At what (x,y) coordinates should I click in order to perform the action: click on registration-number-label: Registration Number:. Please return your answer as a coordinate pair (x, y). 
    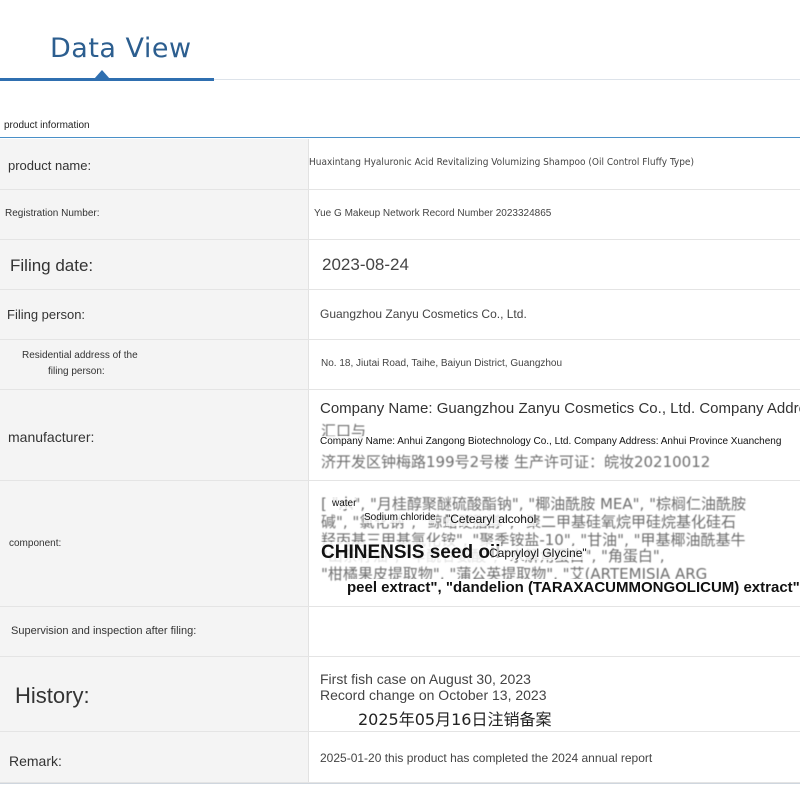
    Looking at the image, I should click on (52, 213).